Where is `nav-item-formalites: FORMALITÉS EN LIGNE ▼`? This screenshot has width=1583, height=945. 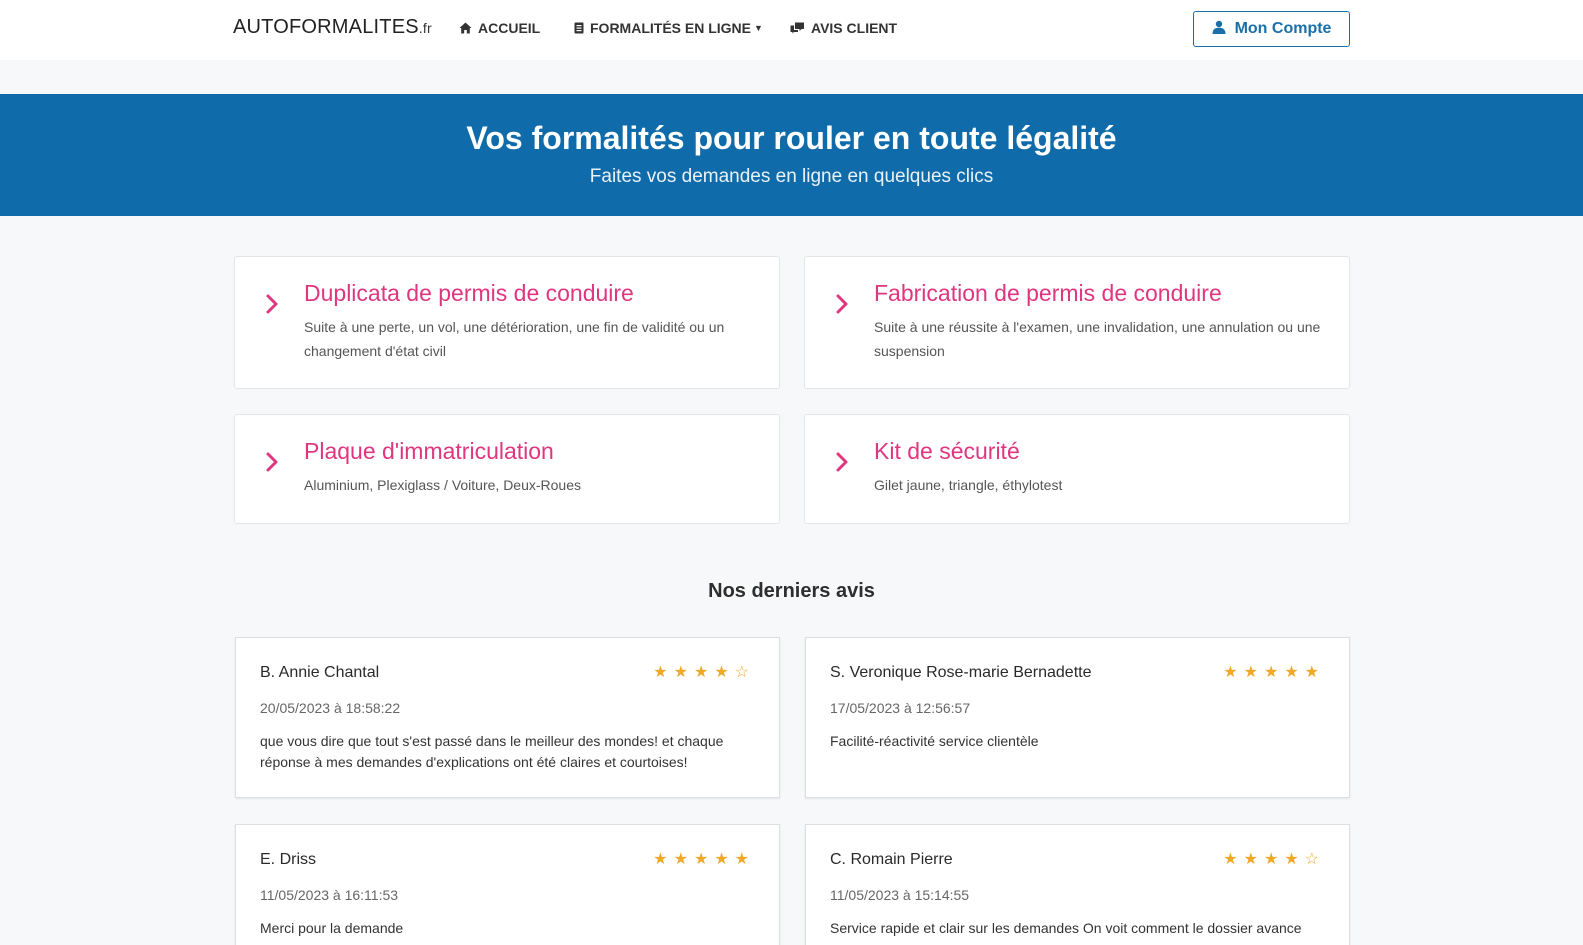
nav-item-formalites: FORMALITÉS EN LIGNE ▼ is located at coordinates (668, 28).